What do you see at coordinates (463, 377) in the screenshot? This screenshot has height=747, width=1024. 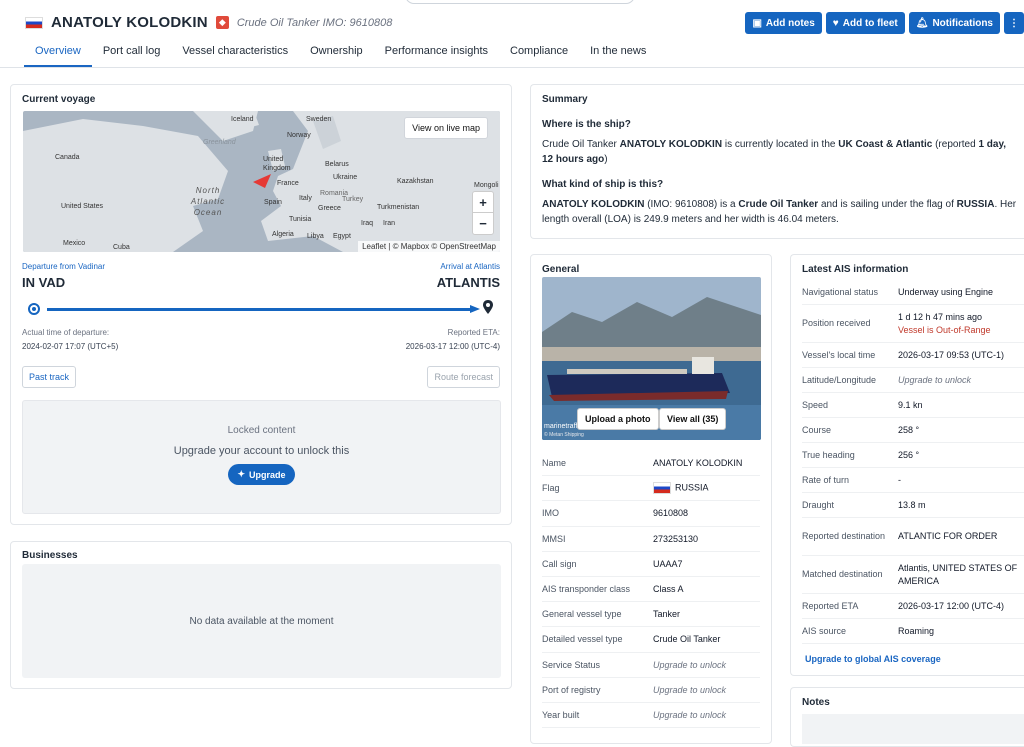 I see `route-forecast-button: Route forecast` at bounding box center [463, 377].